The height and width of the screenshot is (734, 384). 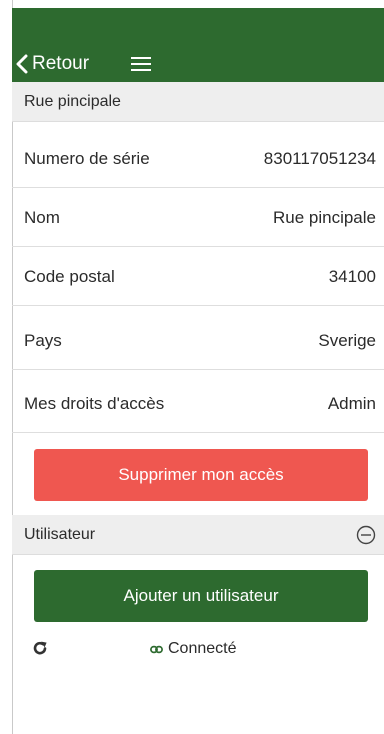 I want to click on back-button: Retour, so click(x=51, y=64).